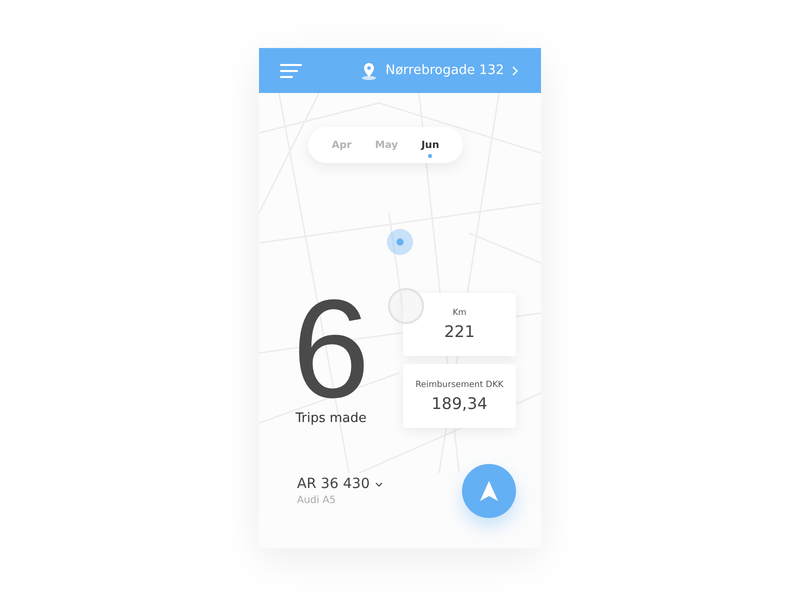 This screenshot has height=600, width=800. I want to click on trips-label: Trips made, so click(331, 418).